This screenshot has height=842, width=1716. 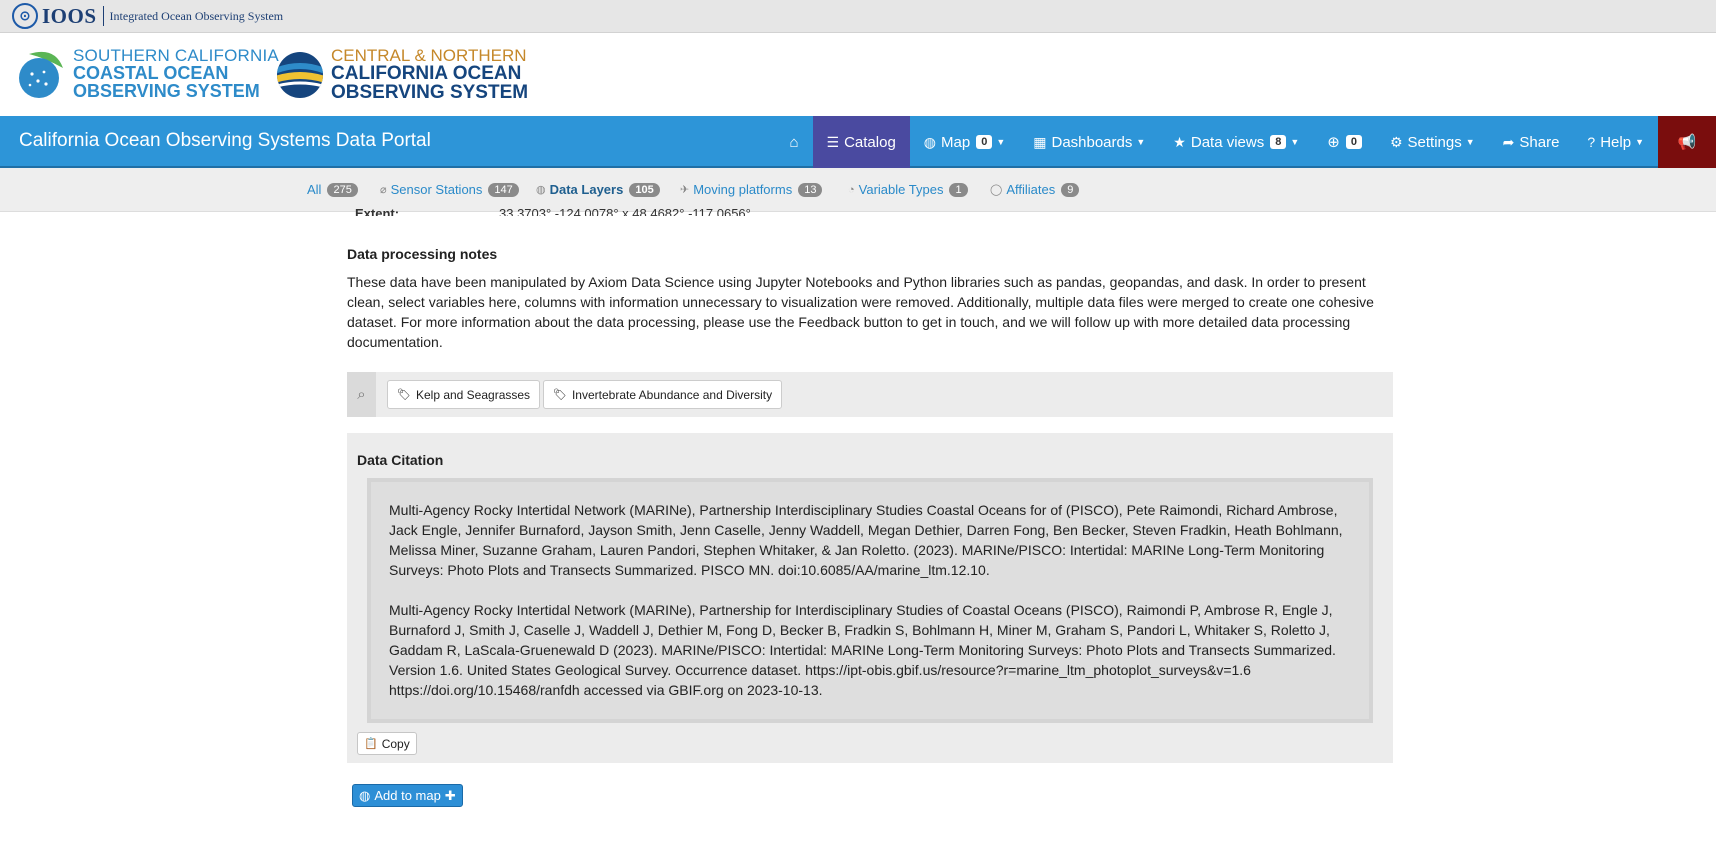 I want to click on sccoos-line1: SOUTHERN CALIFORNIA, so click(x=176, y=55).